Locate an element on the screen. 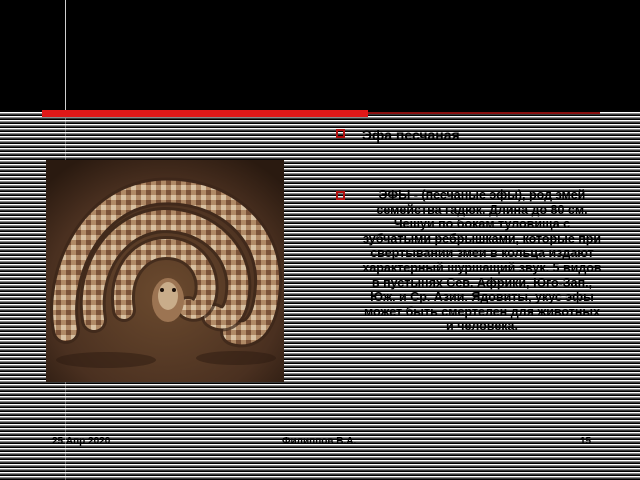 This screenshot has width=640, height=480. footer-date: 25 Апр 2020 is located at coordinates (81, 441).